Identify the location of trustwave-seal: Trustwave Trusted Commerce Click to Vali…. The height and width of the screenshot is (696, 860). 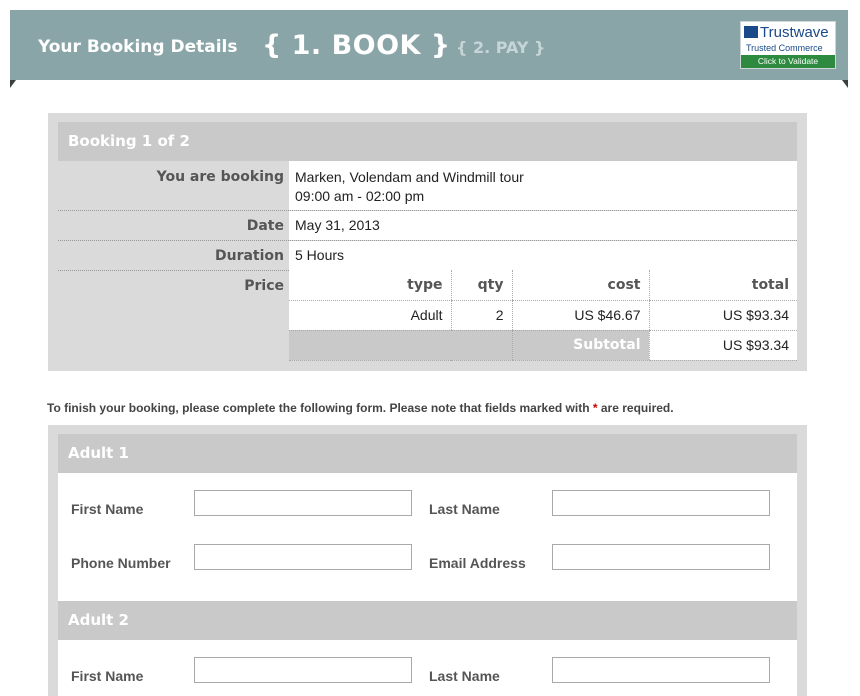
(788, 45).